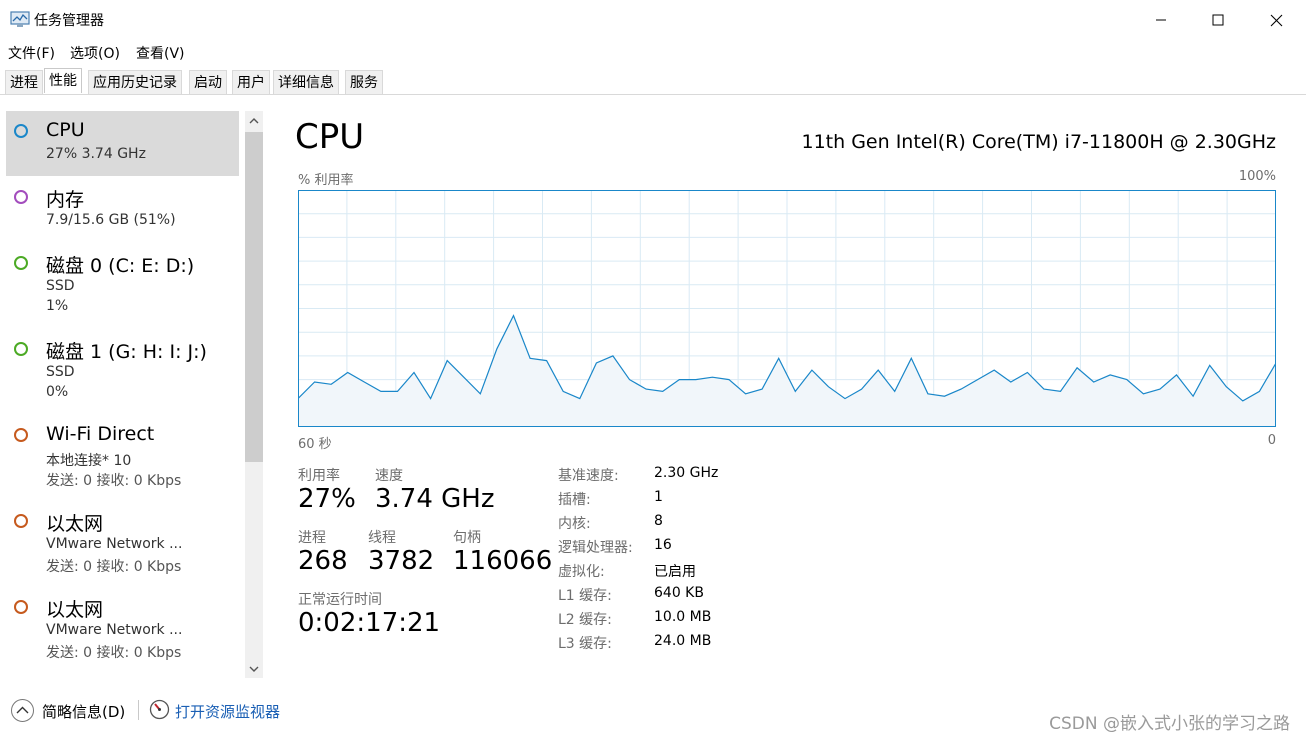  Describe the element at coordinates (20, 19) in the screenshot. I see `task-manager-icon` at that location.